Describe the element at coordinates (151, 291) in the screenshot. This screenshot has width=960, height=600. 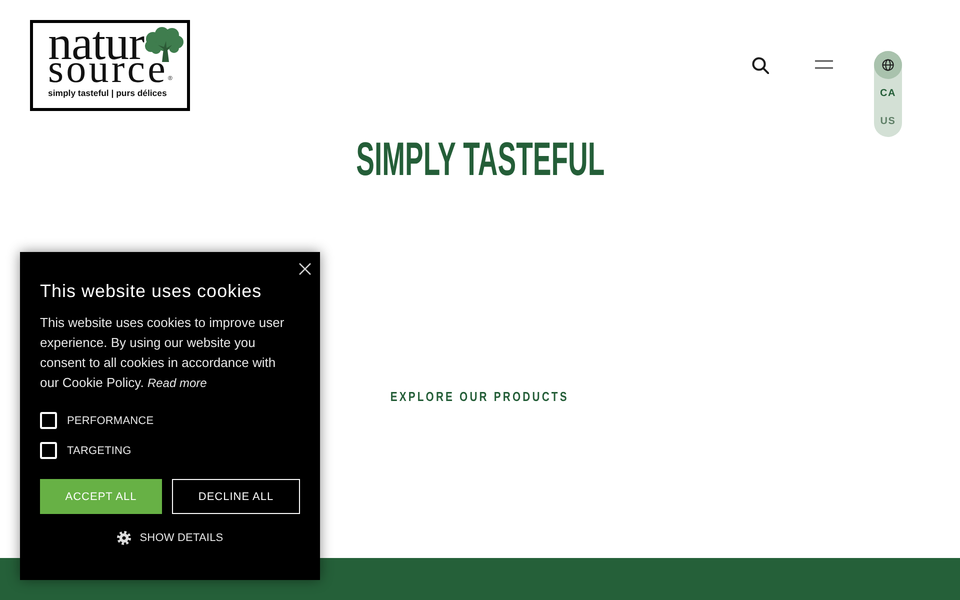
I see `cookie-banner-title: This website uses cookies` at that location.